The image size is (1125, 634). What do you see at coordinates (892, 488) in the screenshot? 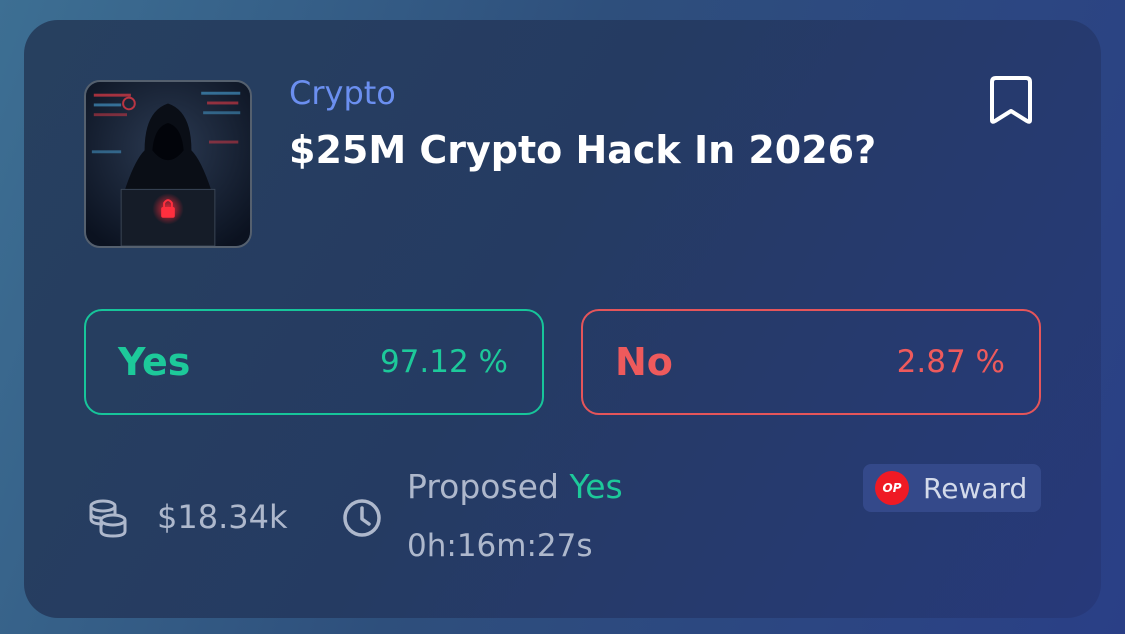
I see `optimism-logo-icon: OP` at bounding box center [892, 488].